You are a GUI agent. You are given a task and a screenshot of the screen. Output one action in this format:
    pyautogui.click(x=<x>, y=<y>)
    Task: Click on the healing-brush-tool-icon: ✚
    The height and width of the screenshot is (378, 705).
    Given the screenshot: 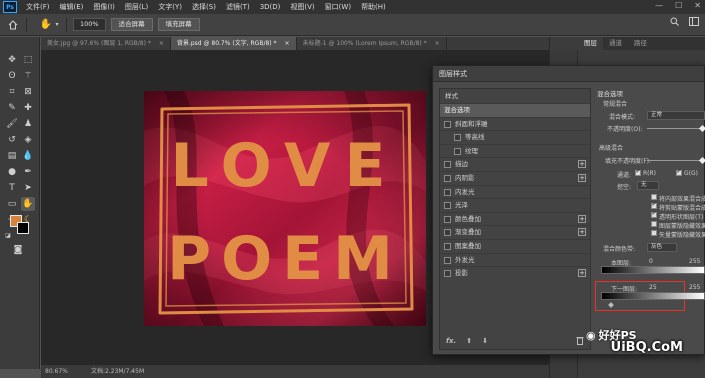 What is the action you would take?
    pyautogui.click(x=28, y=108)
    